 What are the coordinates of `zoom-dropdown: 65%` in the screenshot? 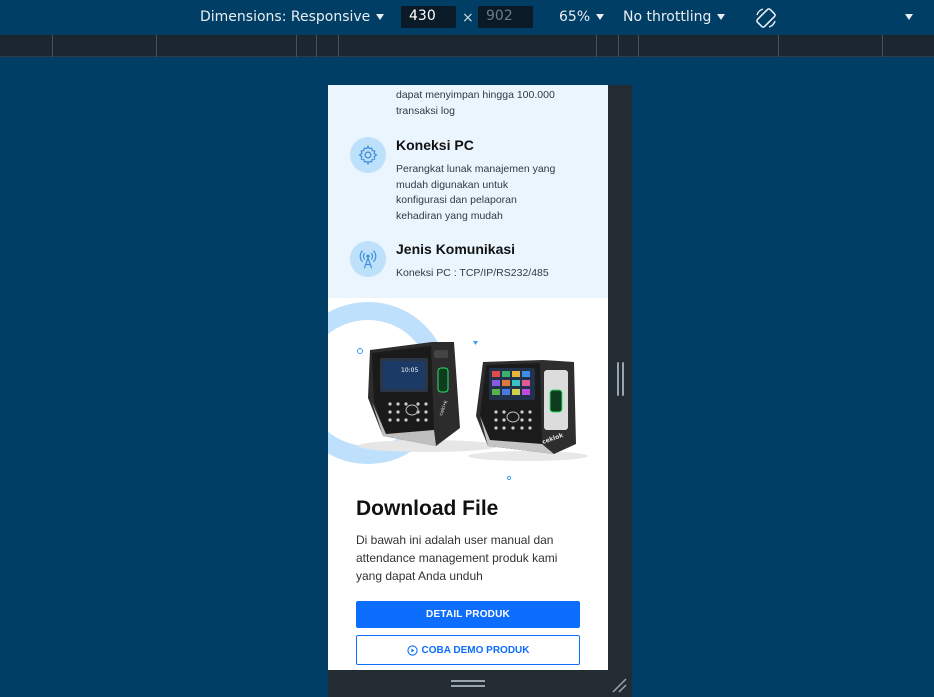 It's located at (582, 17).